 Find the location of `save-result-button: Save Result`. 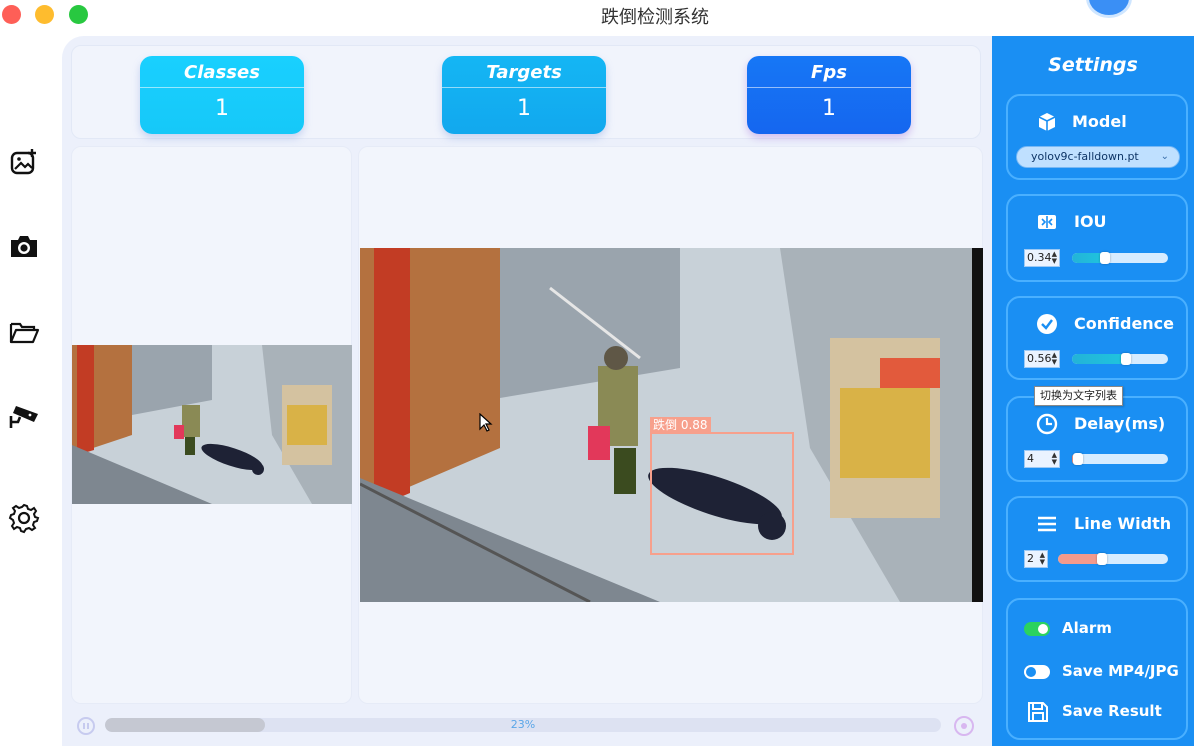

save-result-button: Save Result is located at coordinates (1109, 712).